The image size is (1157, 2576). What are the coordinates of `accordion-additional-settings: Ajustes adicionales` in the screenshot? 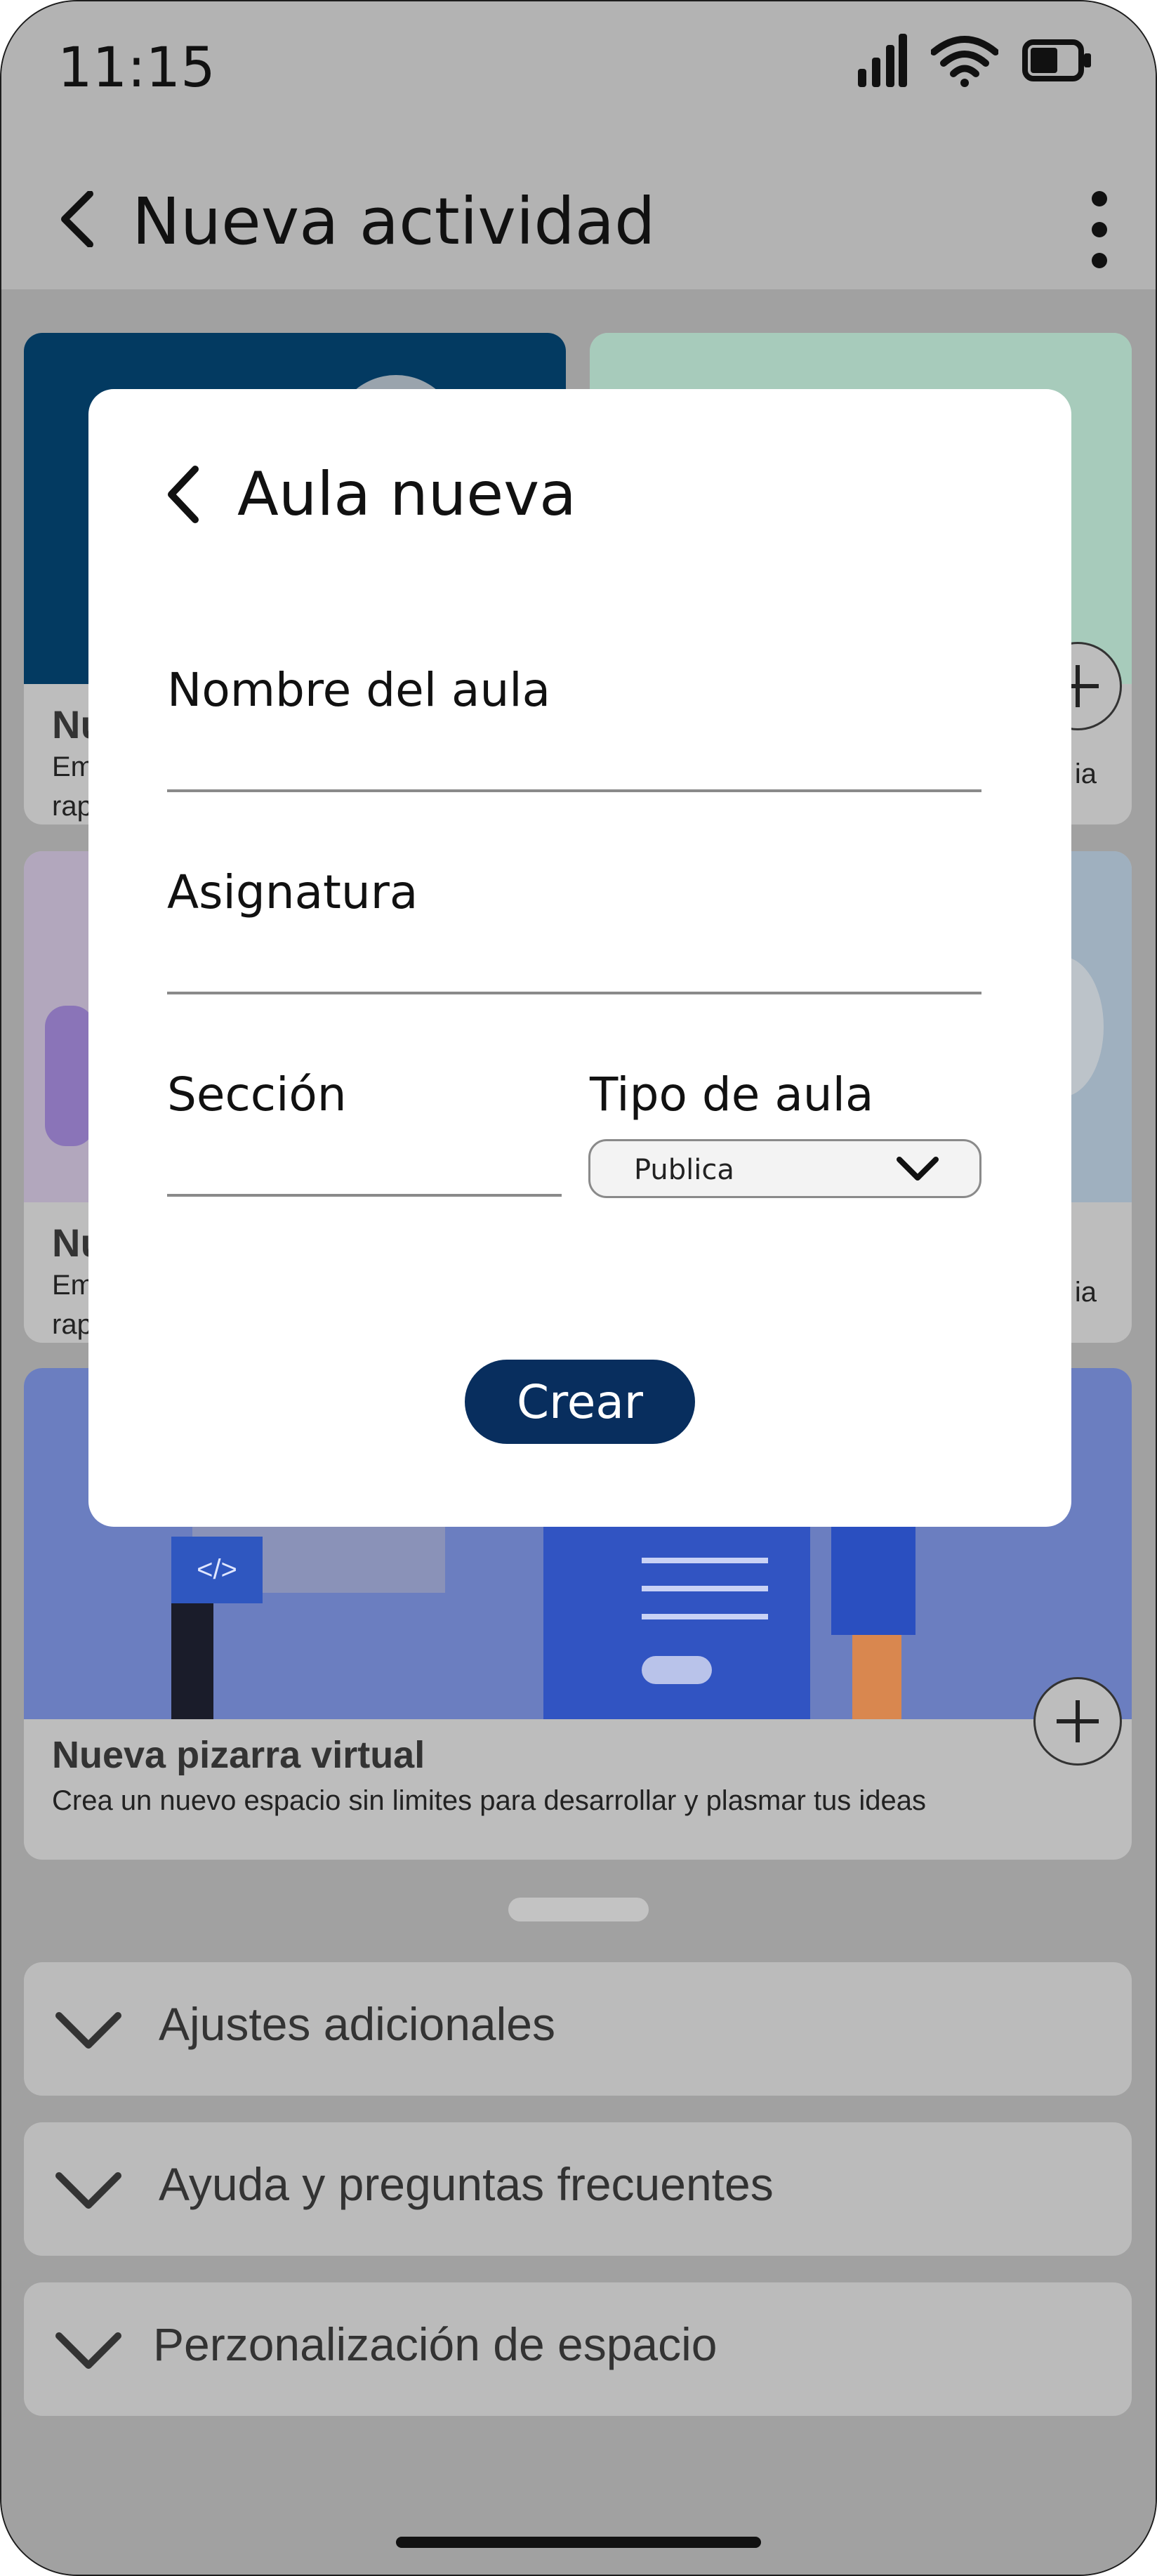 It's located at (578, 2029).